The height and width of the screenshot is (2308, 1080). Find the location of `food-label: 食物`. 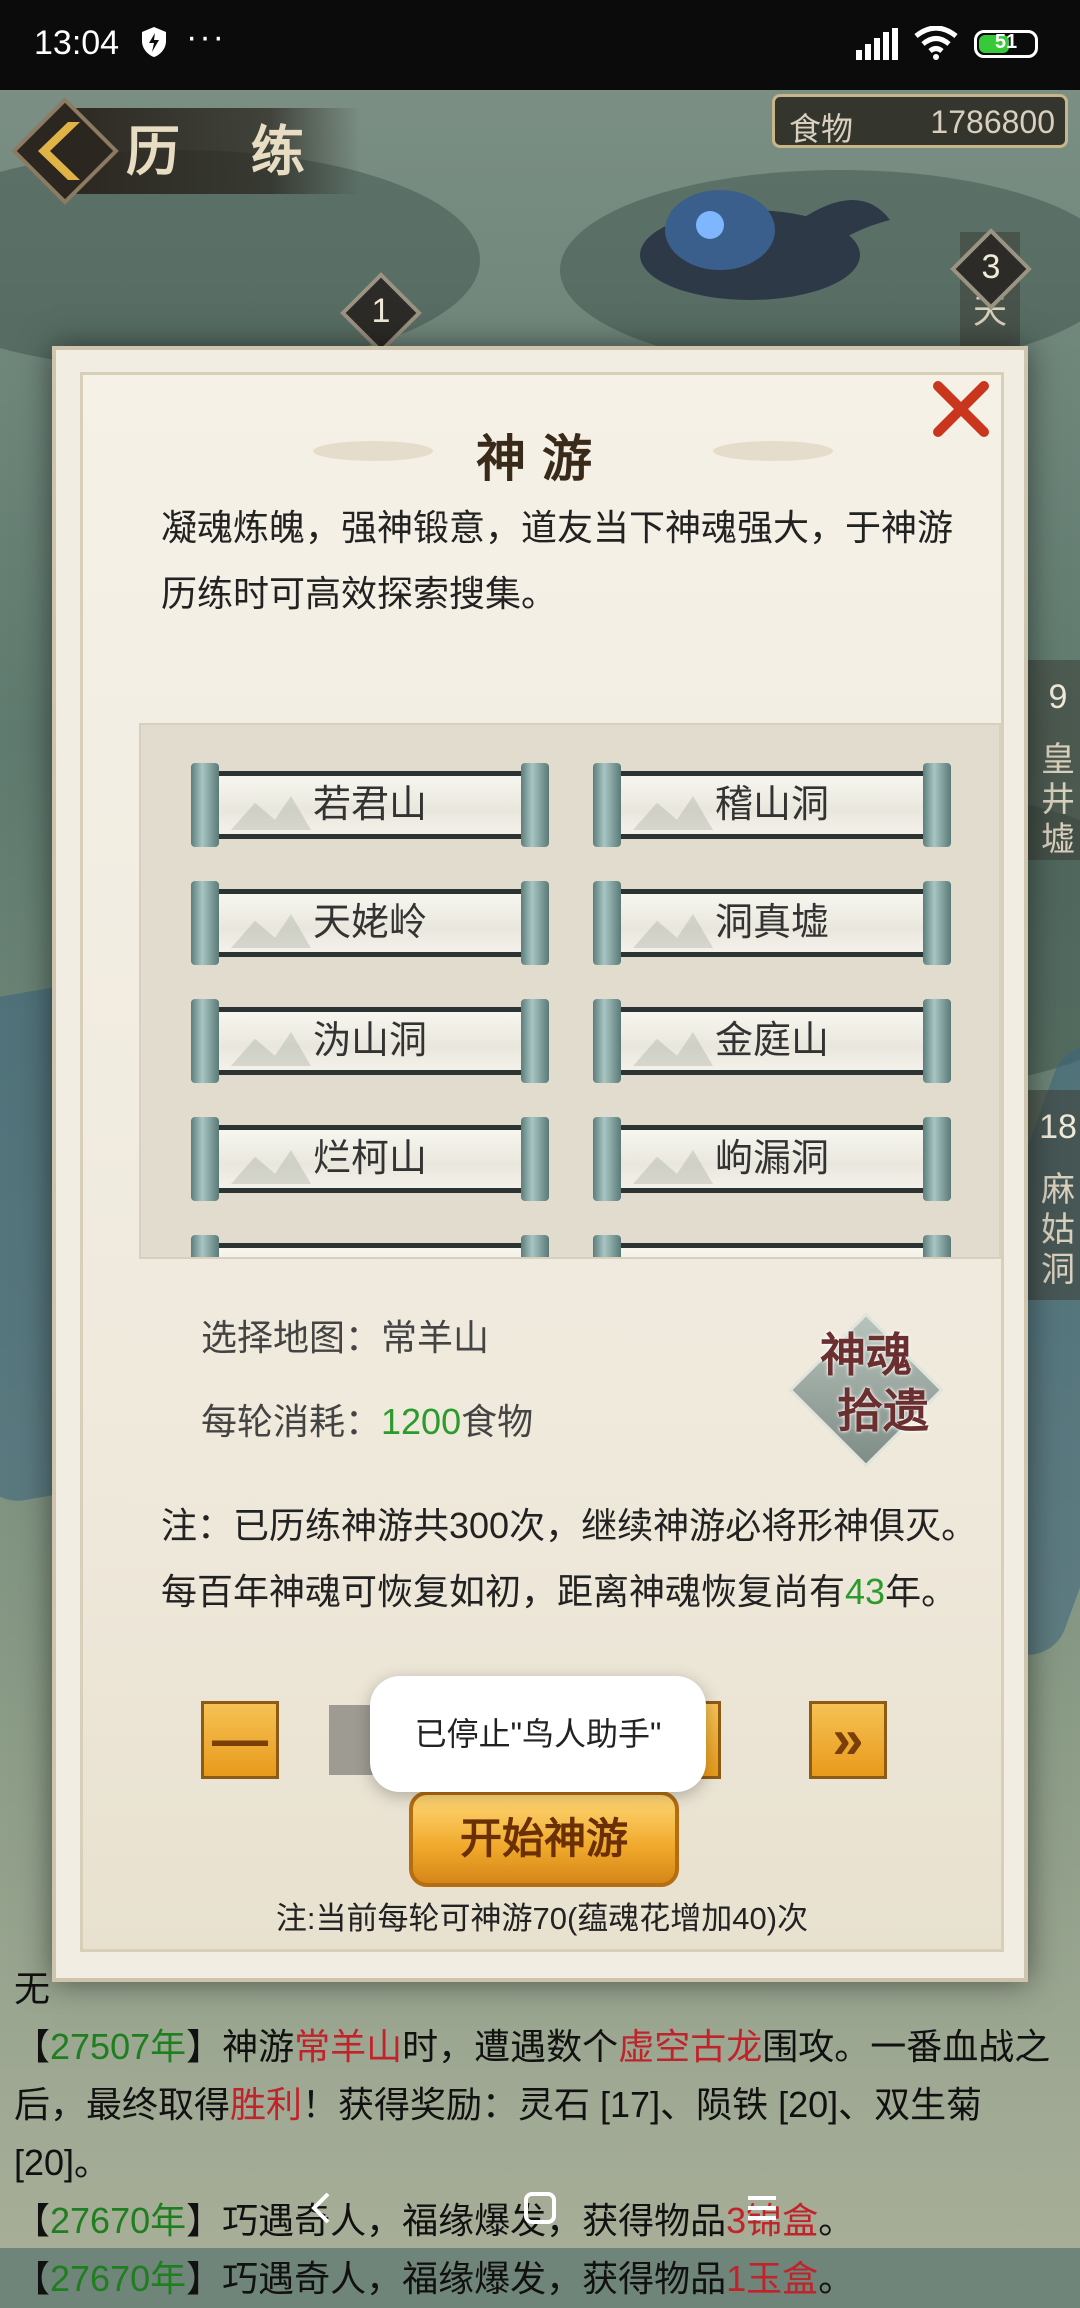

food-label: 食物 is located at coordinates (821, 129).